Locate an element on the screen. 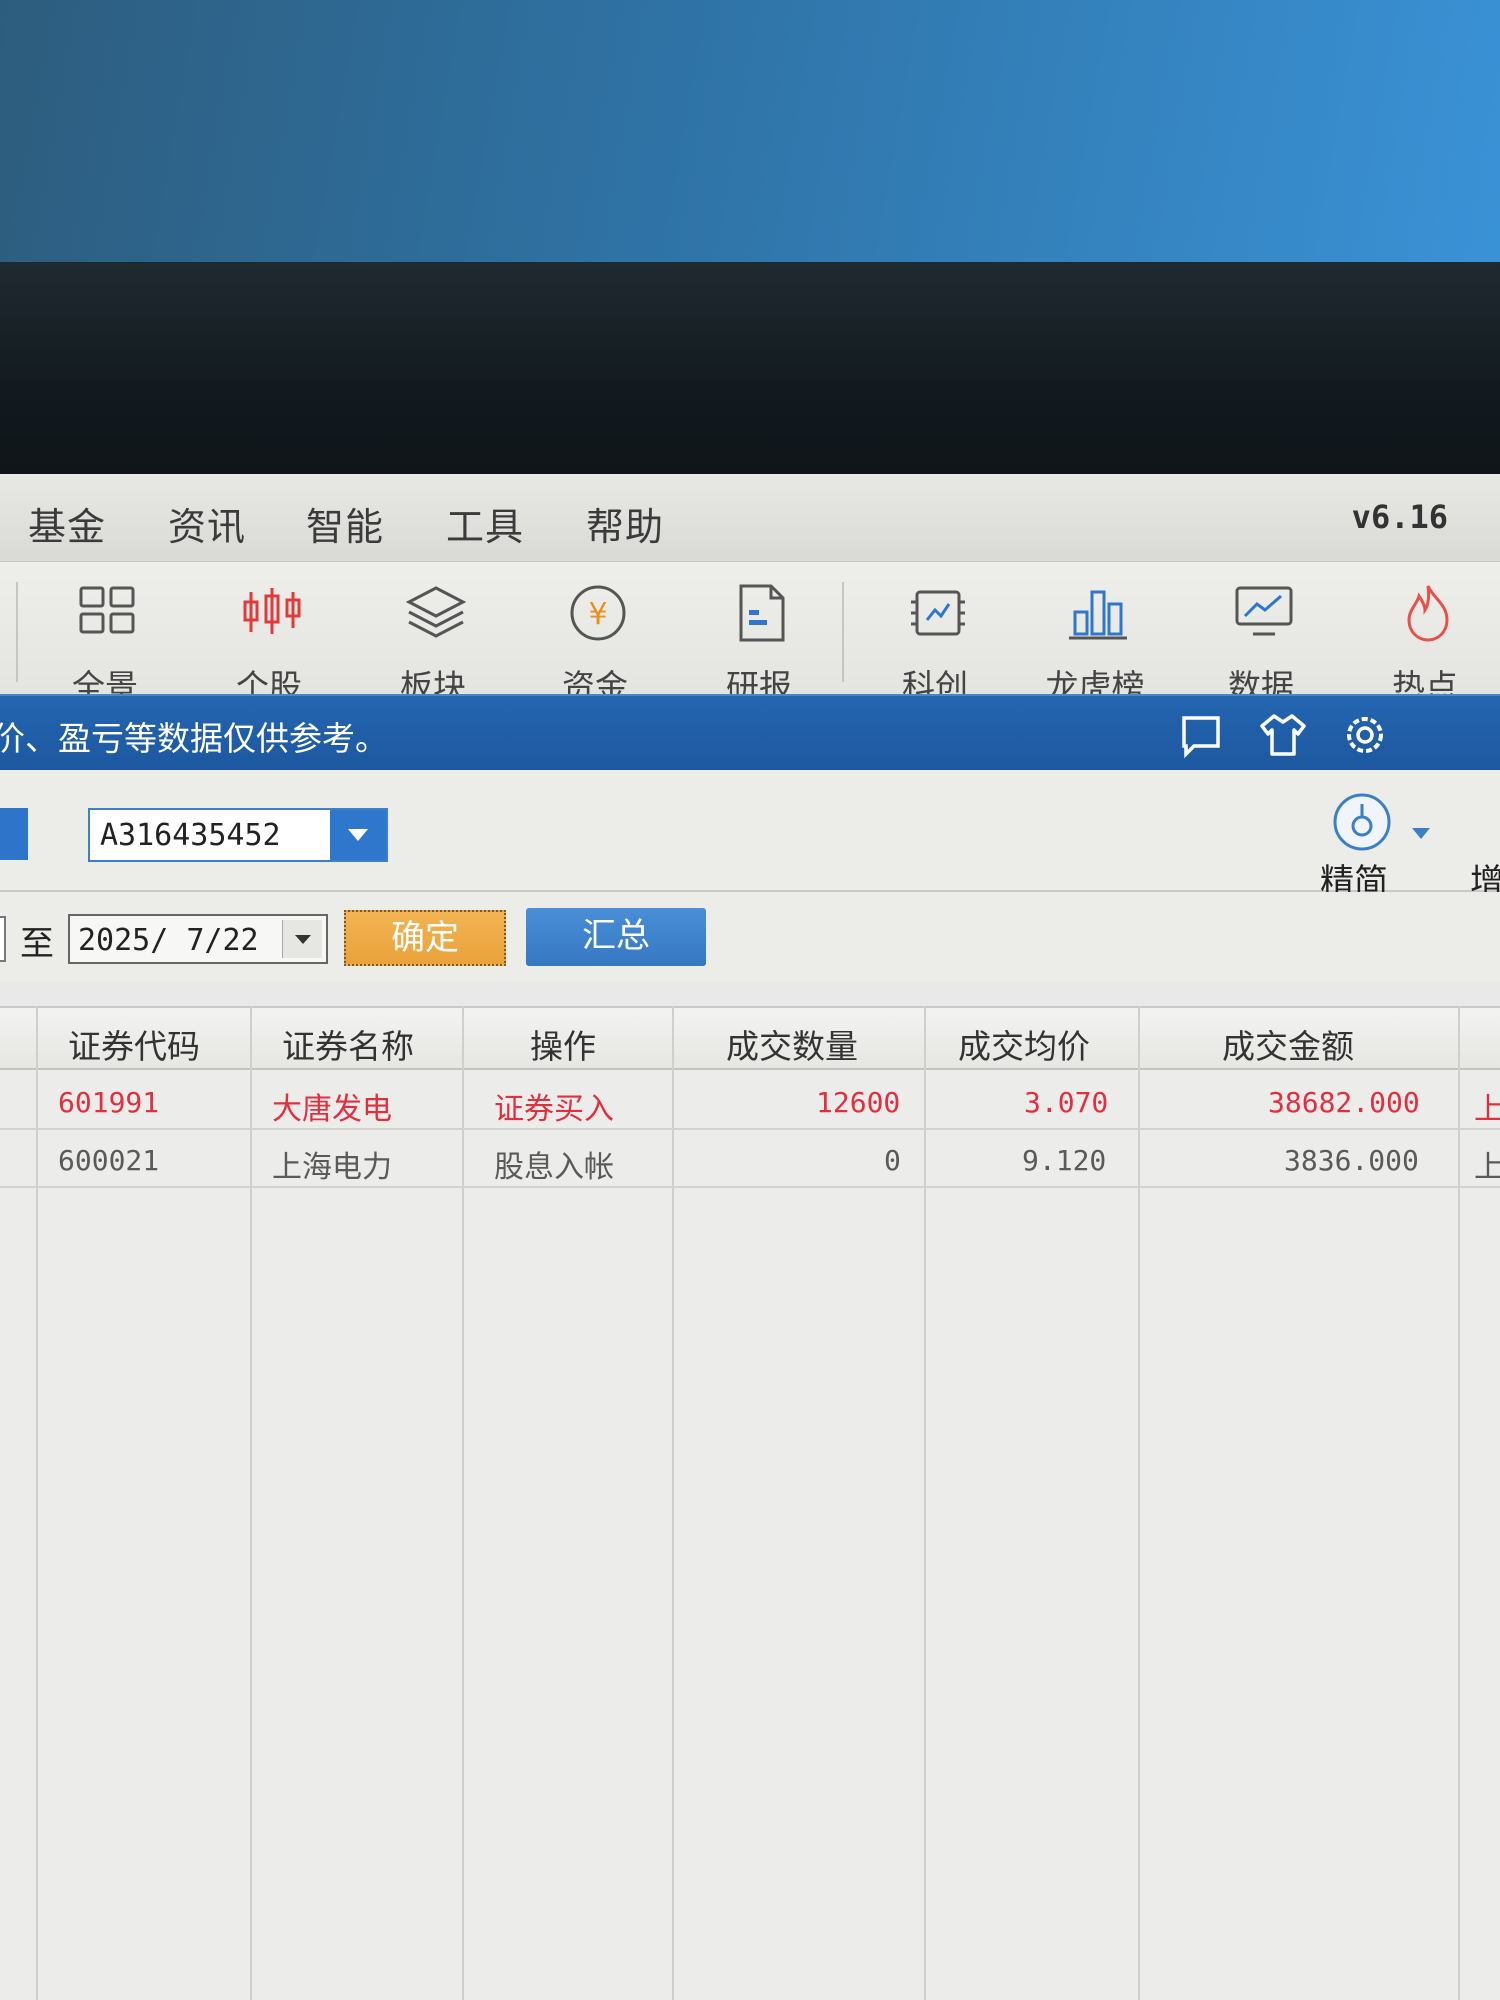  cell-code: 600021 is located at coordinates (109, 1160).